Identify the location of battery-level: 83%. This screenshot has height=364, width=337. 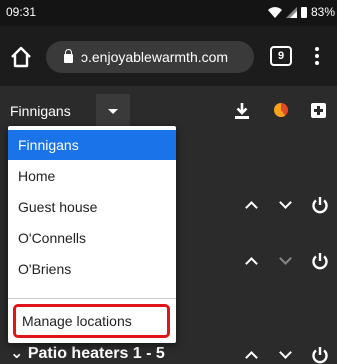
(322, 12).